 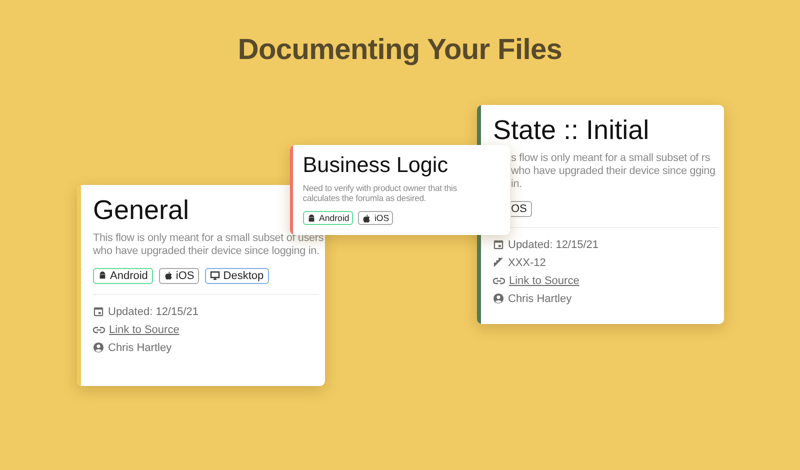 I want to click on card-description: s flow is only meant for a small subset of rs who have upgraded their device since gging in., so click(x=613, y=171).